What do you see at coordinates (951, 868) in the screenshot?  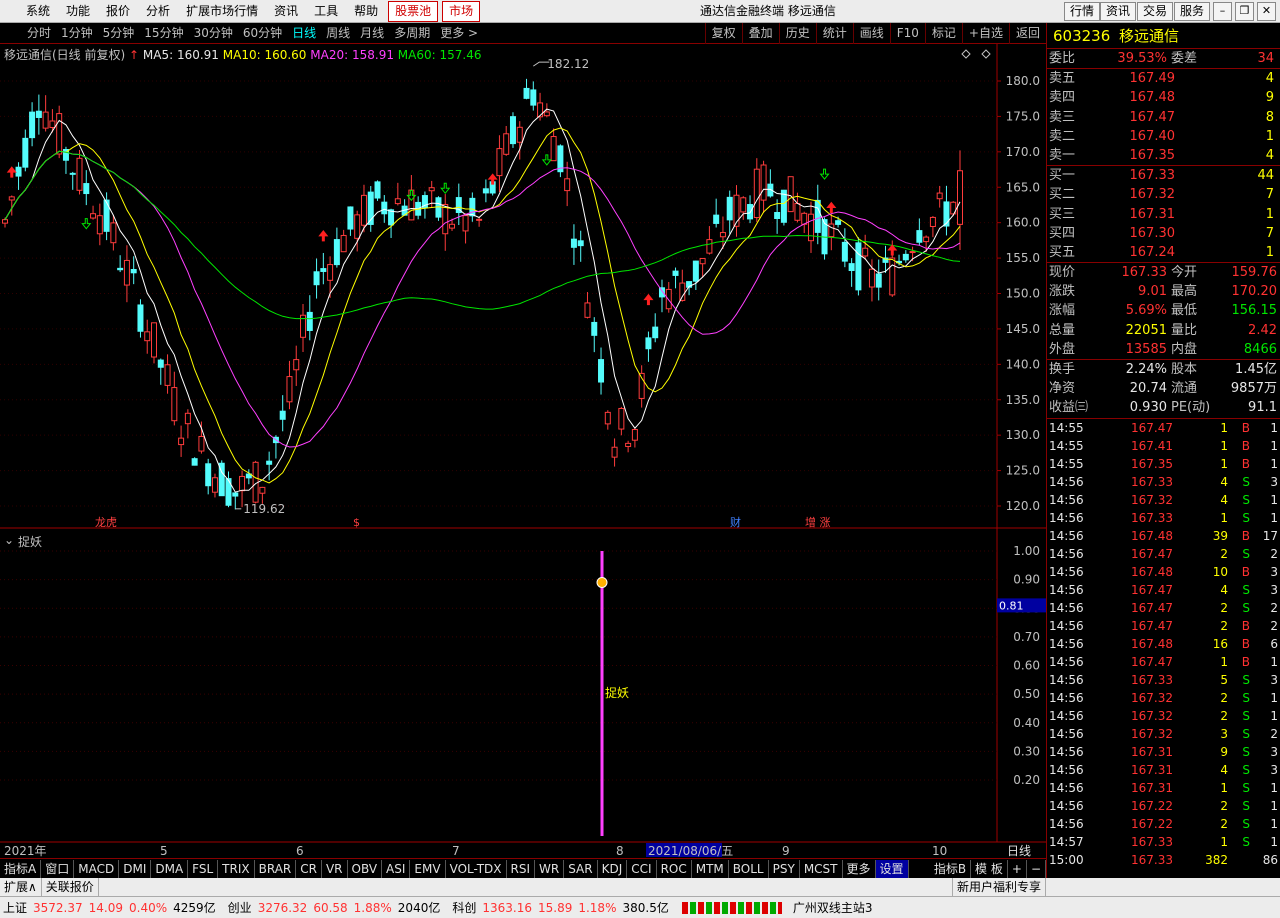 I see `indicator-right-0: 指标B` at bounding box center [951, 868].